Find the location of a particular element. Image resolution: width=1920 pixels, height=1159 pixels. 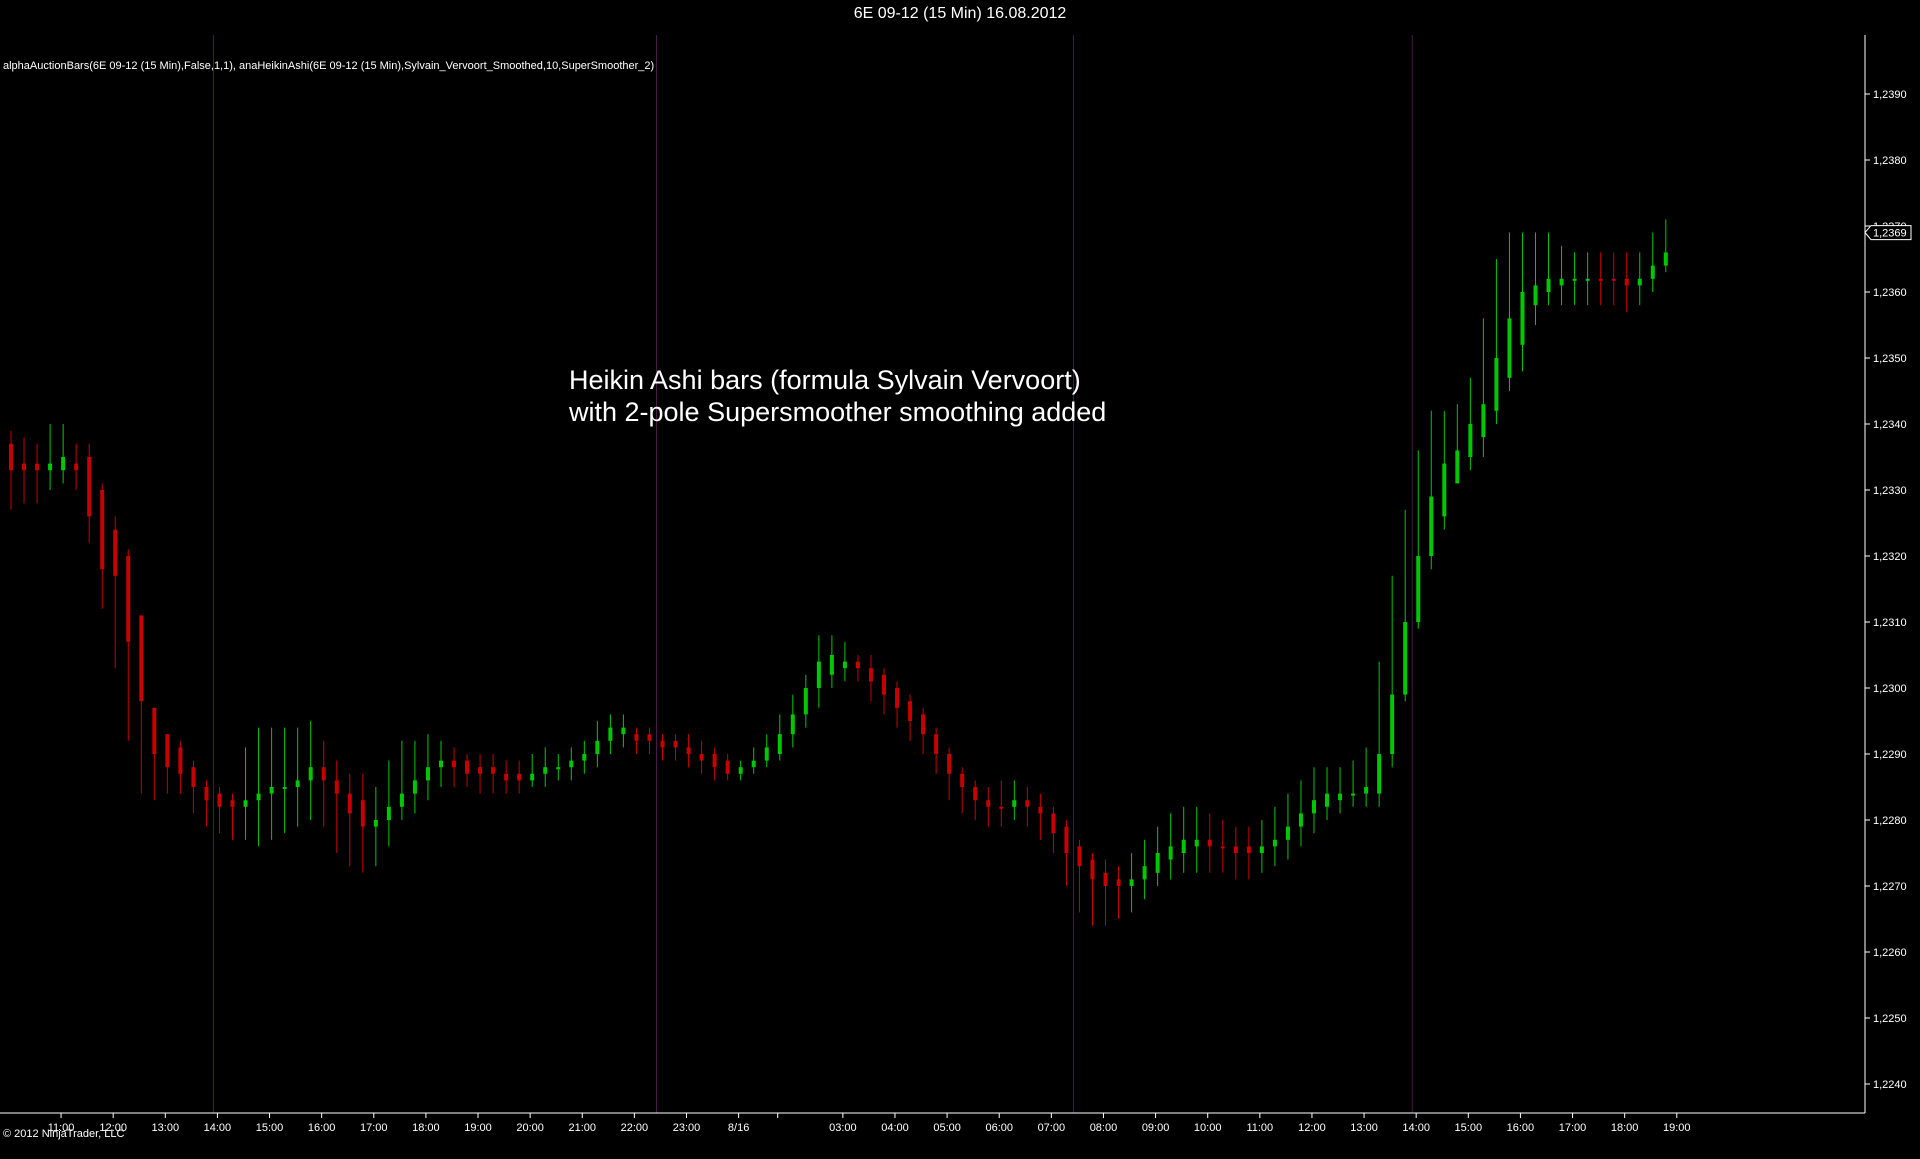

price-tick-label: 1,2310 is located at coordinates (1890, 623).